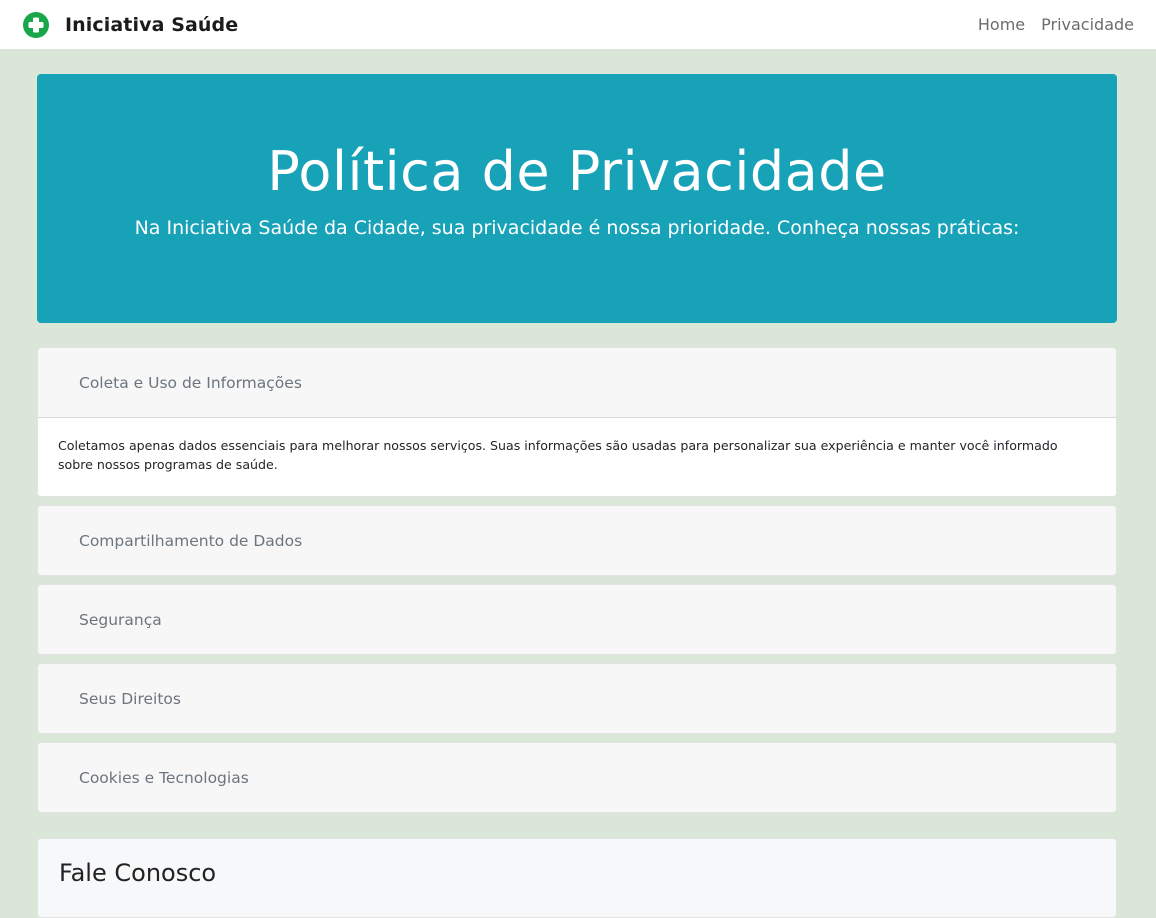 This screenshot has width=1156, height=918. Describe the element at coordinates (1001, 24) in the screenshot. I see `nav-link-home: Home` at that location.